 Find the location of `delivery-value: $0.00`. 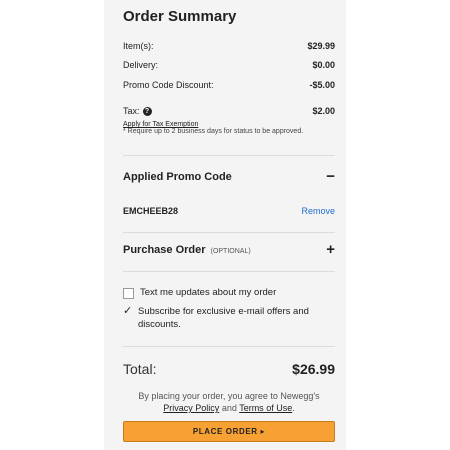

delivery-value: $0.00 is located at coordinates (323, 65).